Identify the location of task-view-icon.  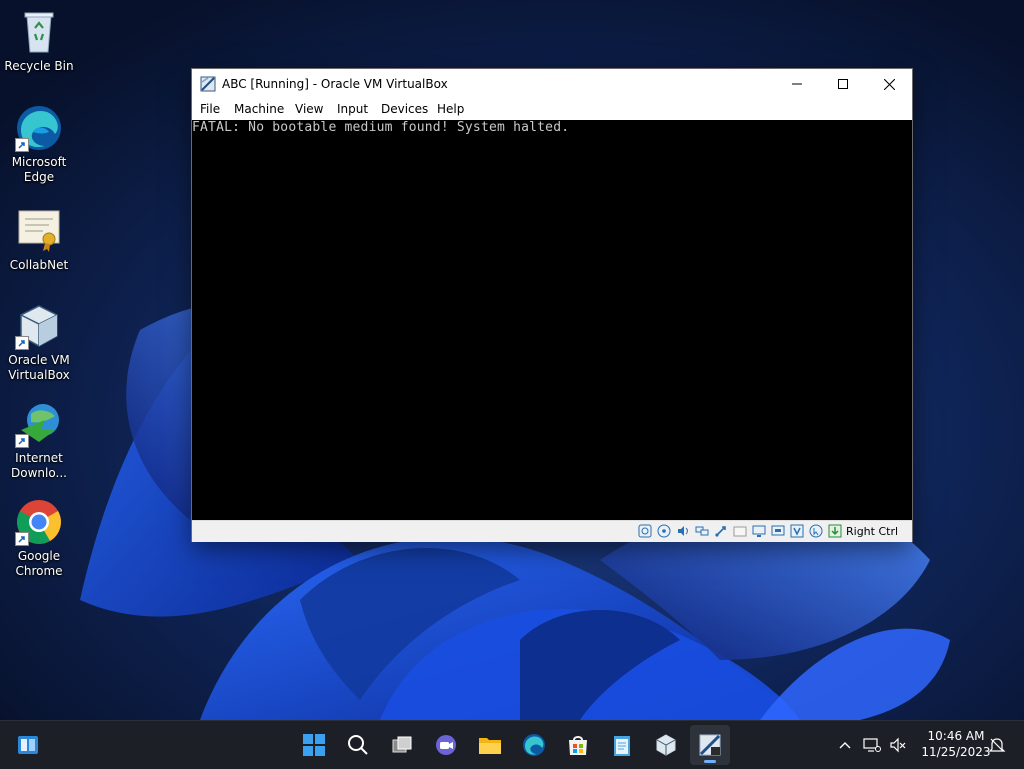
(402, 744).